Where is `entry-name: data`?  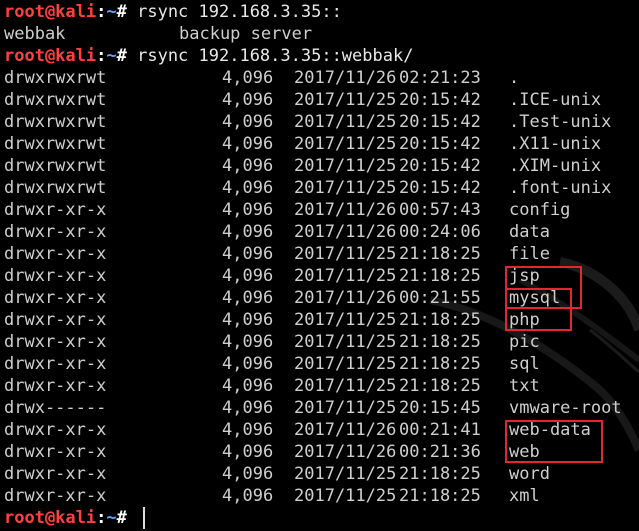
entry-name: data is located at coordinates (529, 232).